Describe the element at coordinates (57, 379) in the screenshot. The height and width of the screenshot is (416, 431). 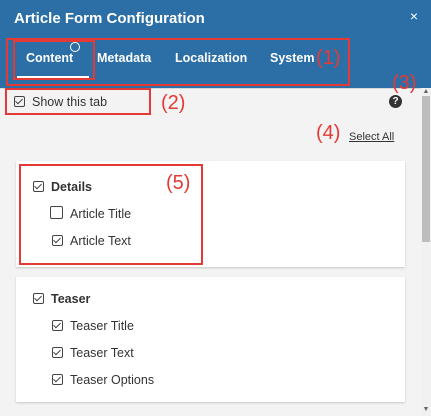
I see `teaser-options-checkbox` at that location.